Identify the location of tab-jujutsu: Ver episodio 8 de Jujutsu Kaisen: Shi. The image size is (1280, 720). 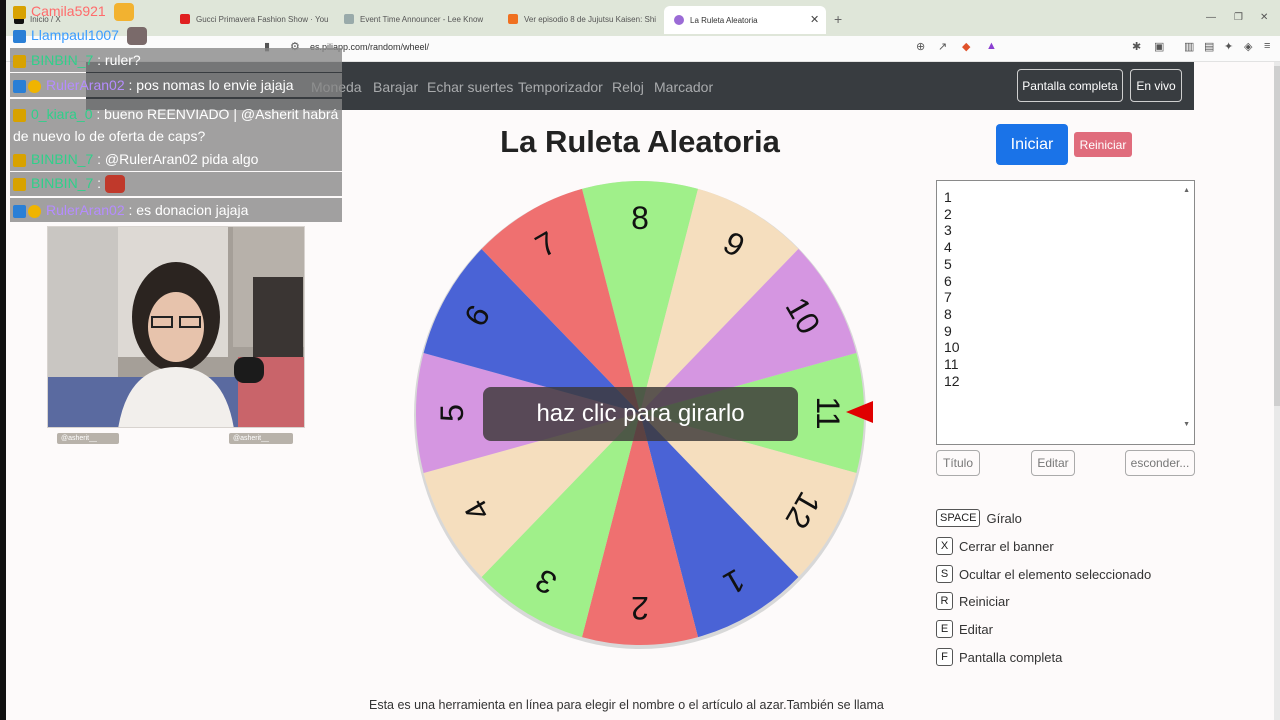
(583, 19).